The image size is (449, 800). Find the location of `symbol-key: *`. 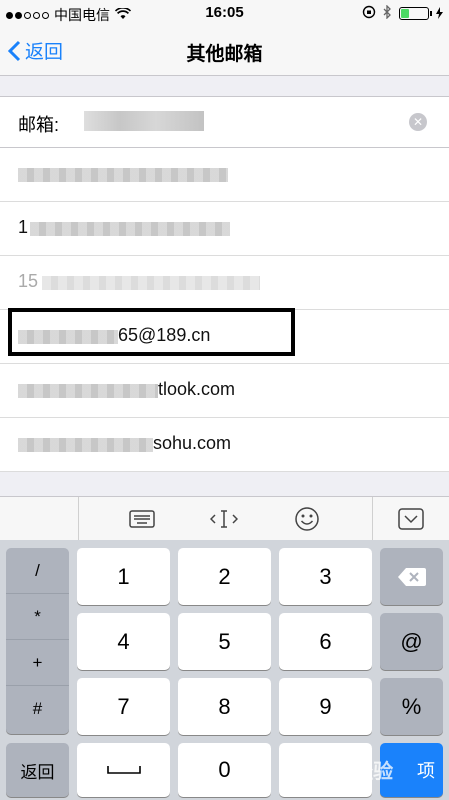

symbol-key: * is located at coordinates (37, 617).